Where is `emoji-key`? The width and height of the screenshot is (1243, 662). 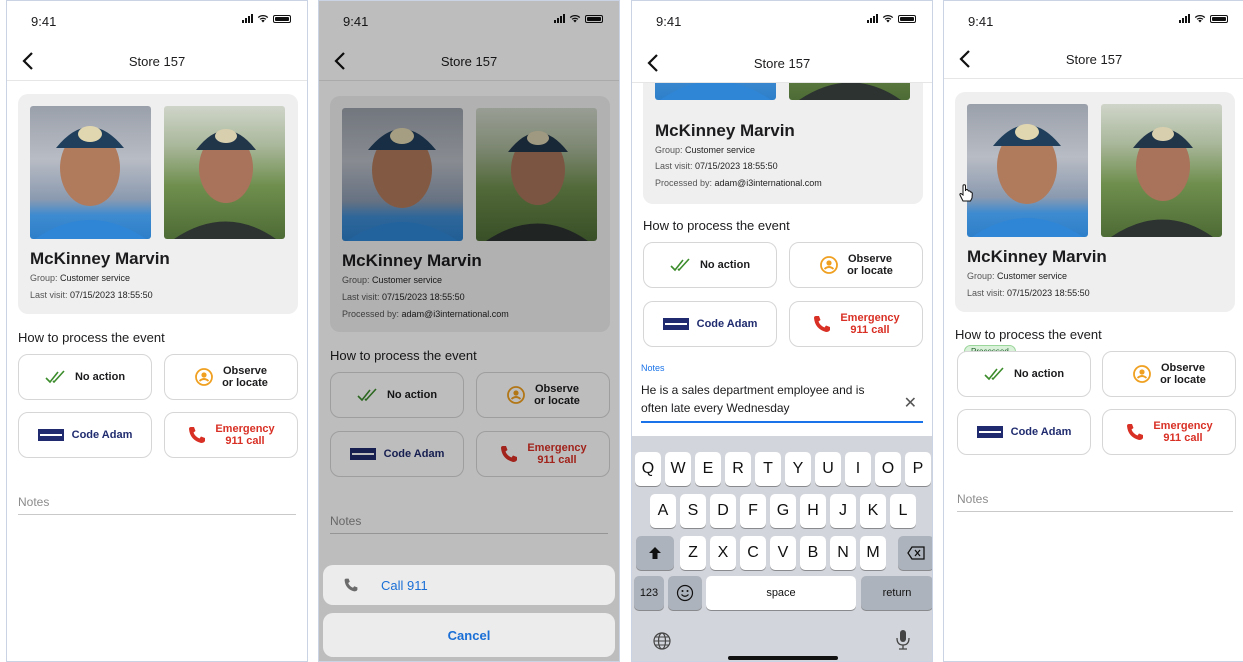
emoji-key is located at coordinates (685, 593).